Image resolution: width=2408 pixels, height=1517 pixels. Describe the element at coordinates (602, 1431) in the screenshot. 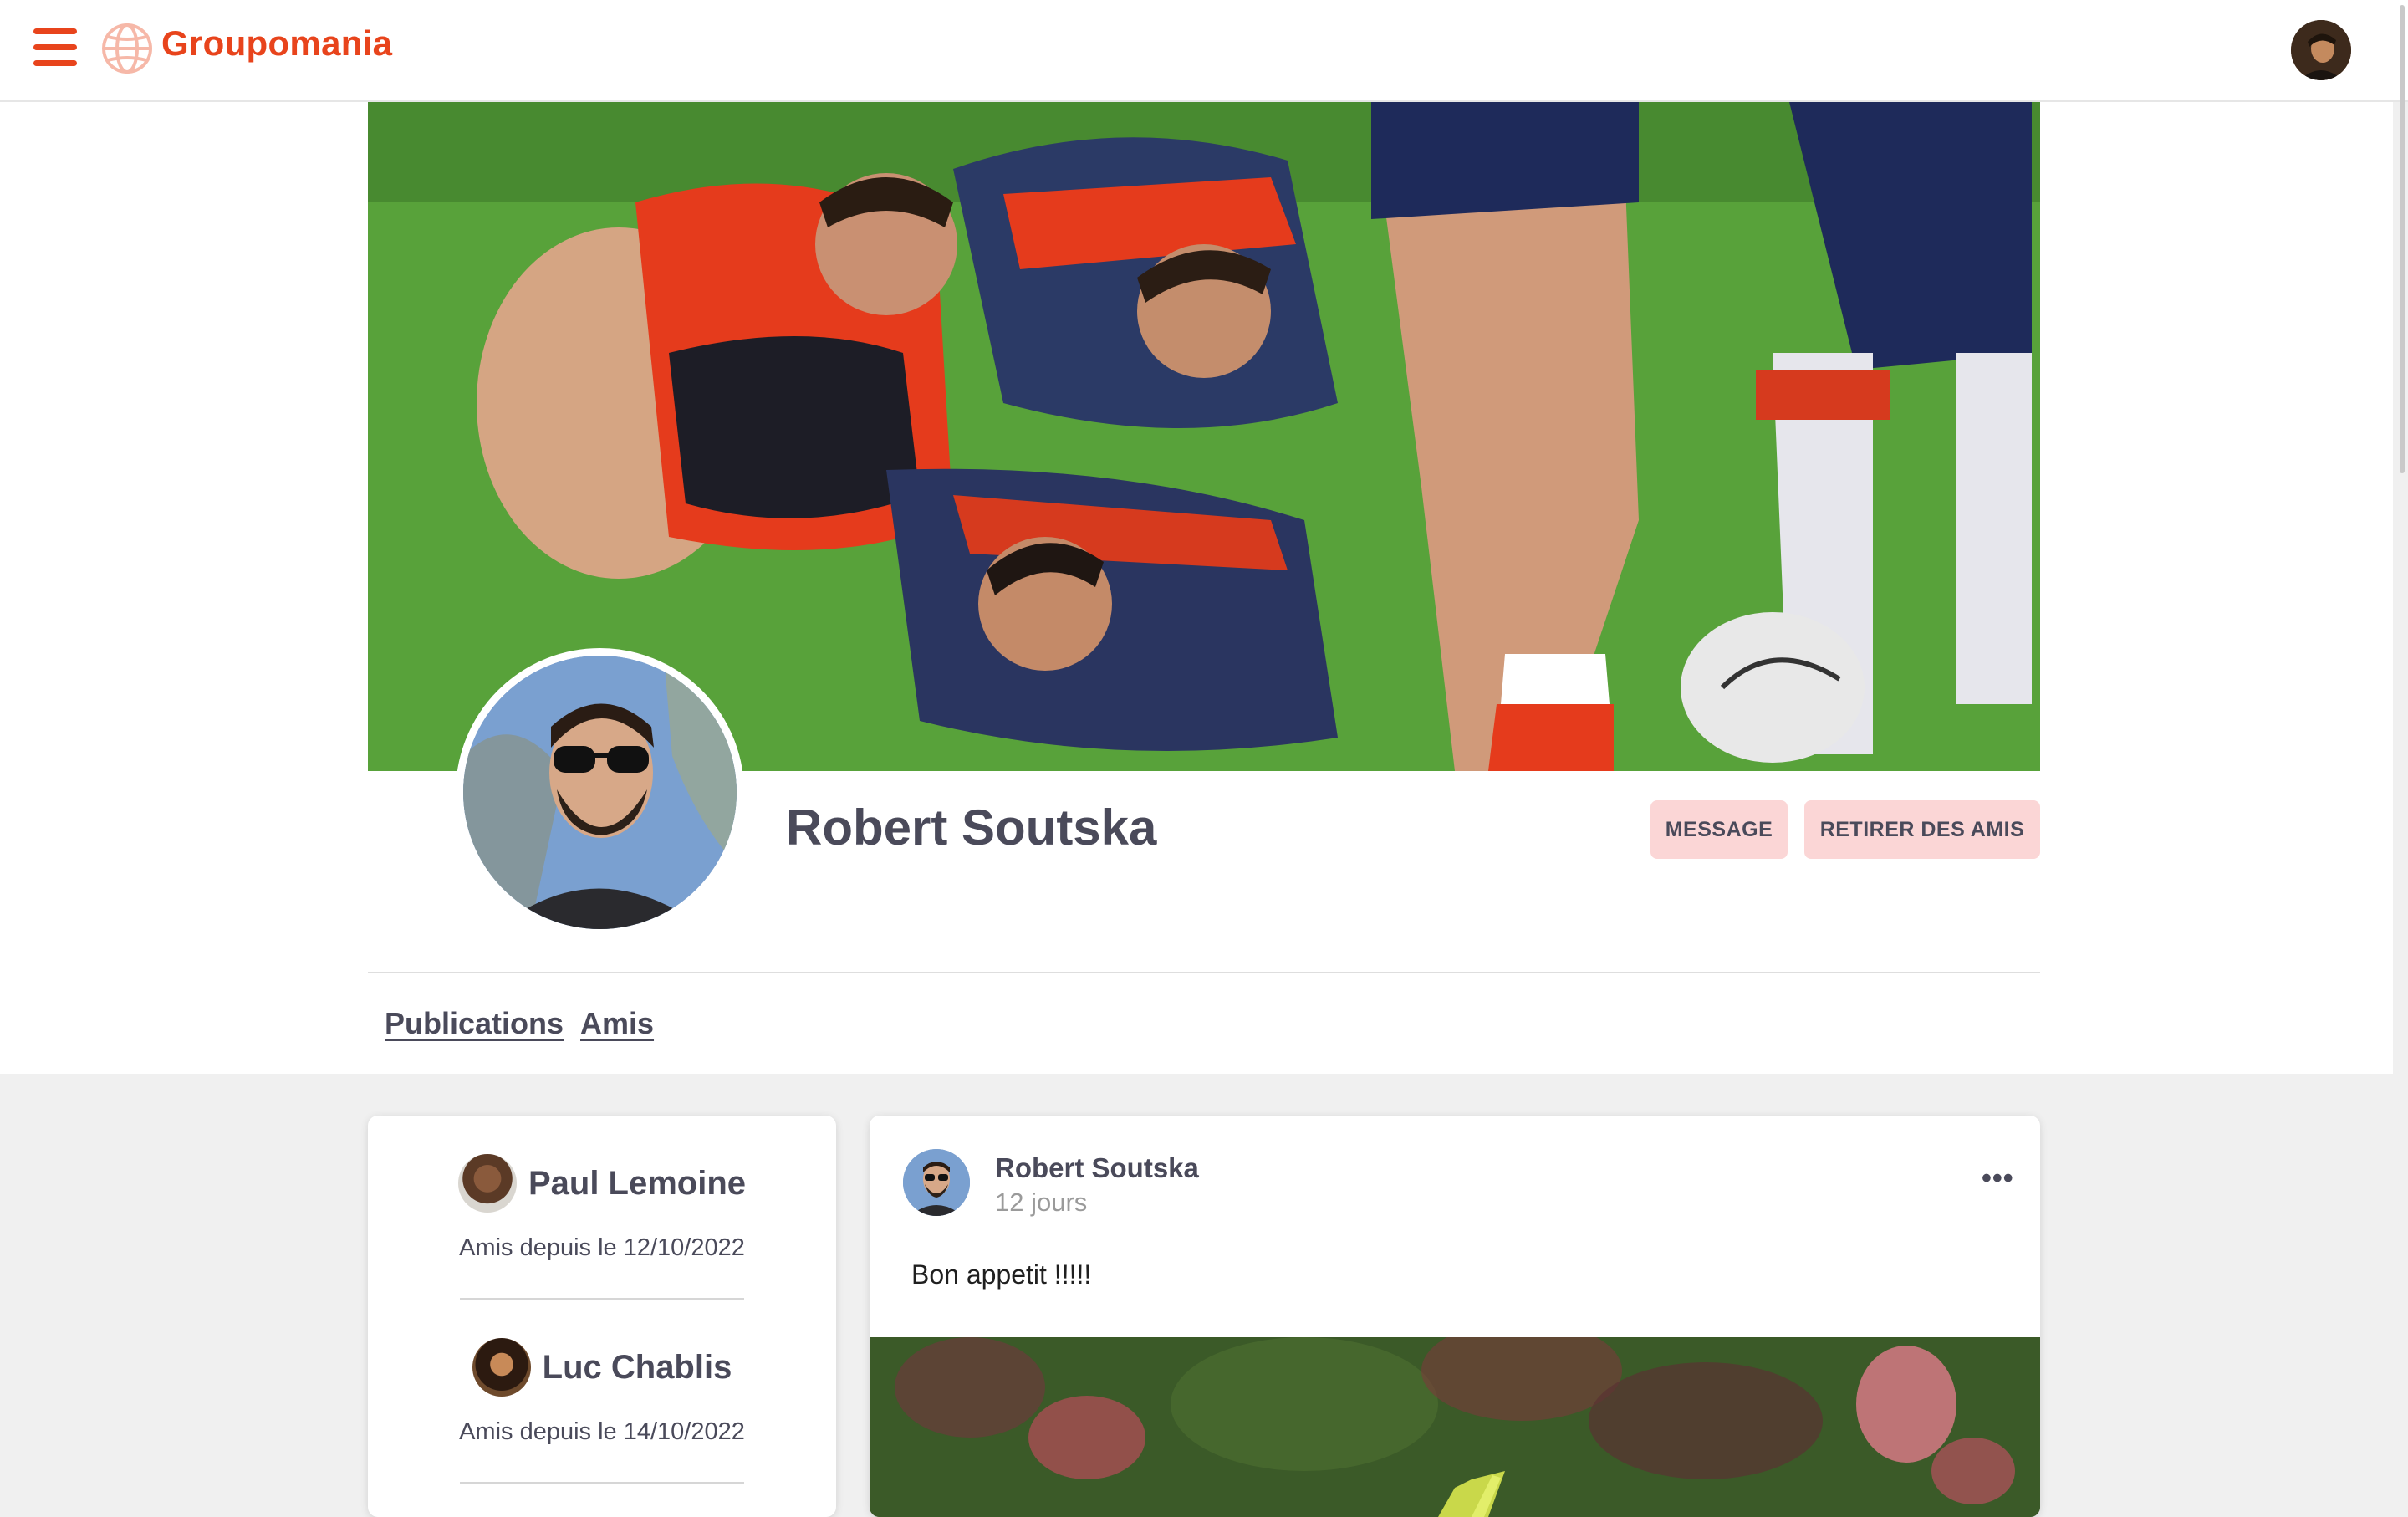

I see `friend-since-date: Amis depuis le 14/10/2022` at that location.